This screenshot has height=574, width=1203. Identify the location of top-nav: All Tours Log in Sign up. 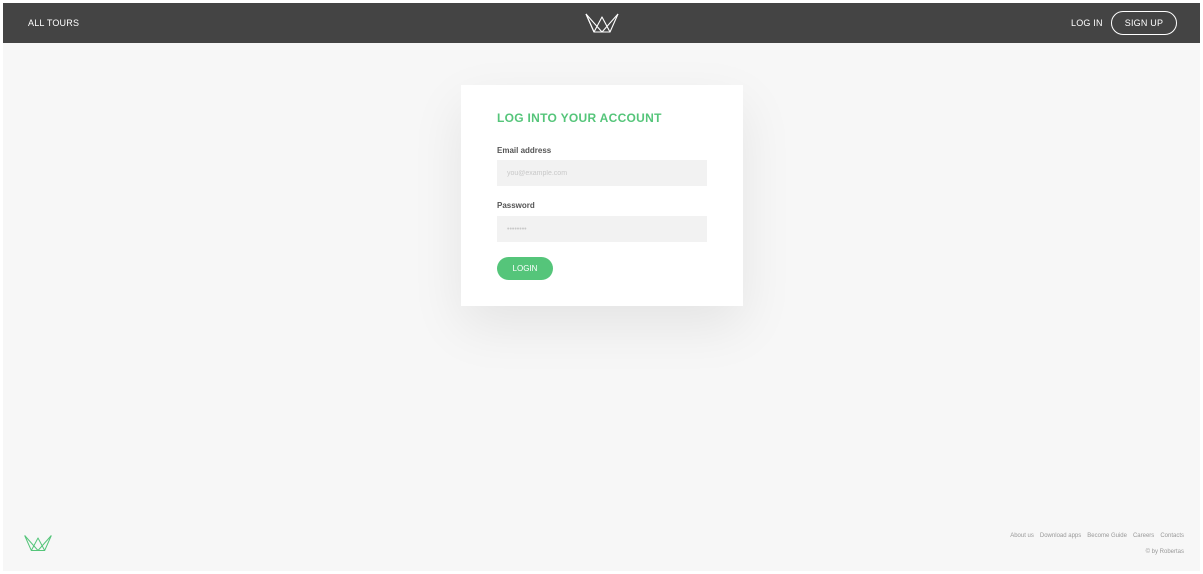
(601, 23).